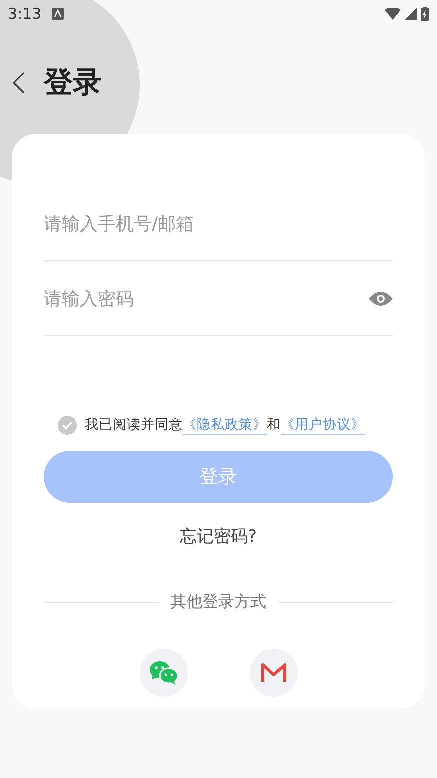  Describe the element at coordinates (58, 14) in the screenshot. I see `notification-icon` at that location.